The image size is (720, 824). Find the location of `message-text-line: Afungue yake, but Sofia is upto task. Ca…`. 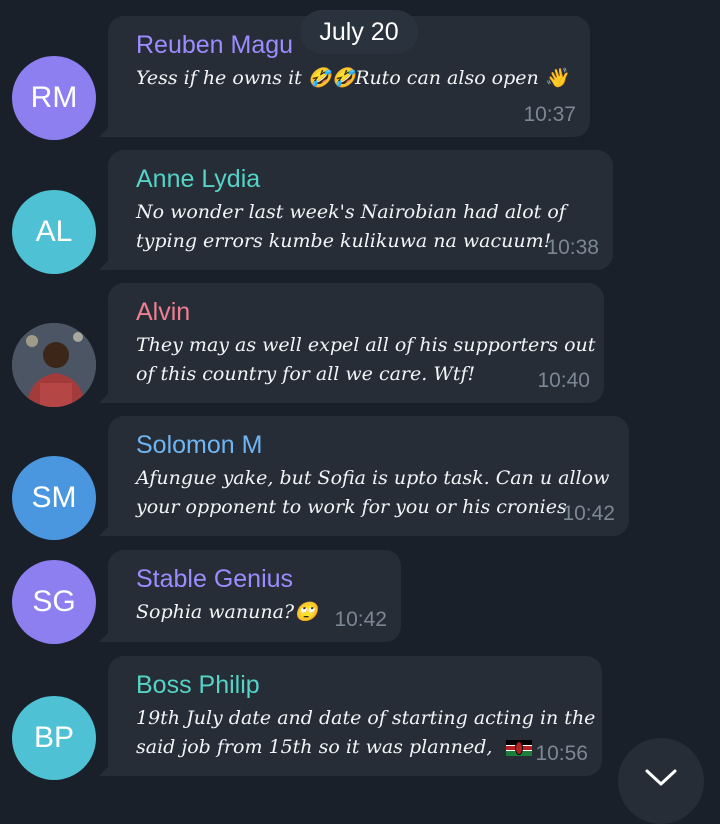

message-text-line: Afungue yake, but Sofia is upto task. Ca… is located at coordinates (373, 478).